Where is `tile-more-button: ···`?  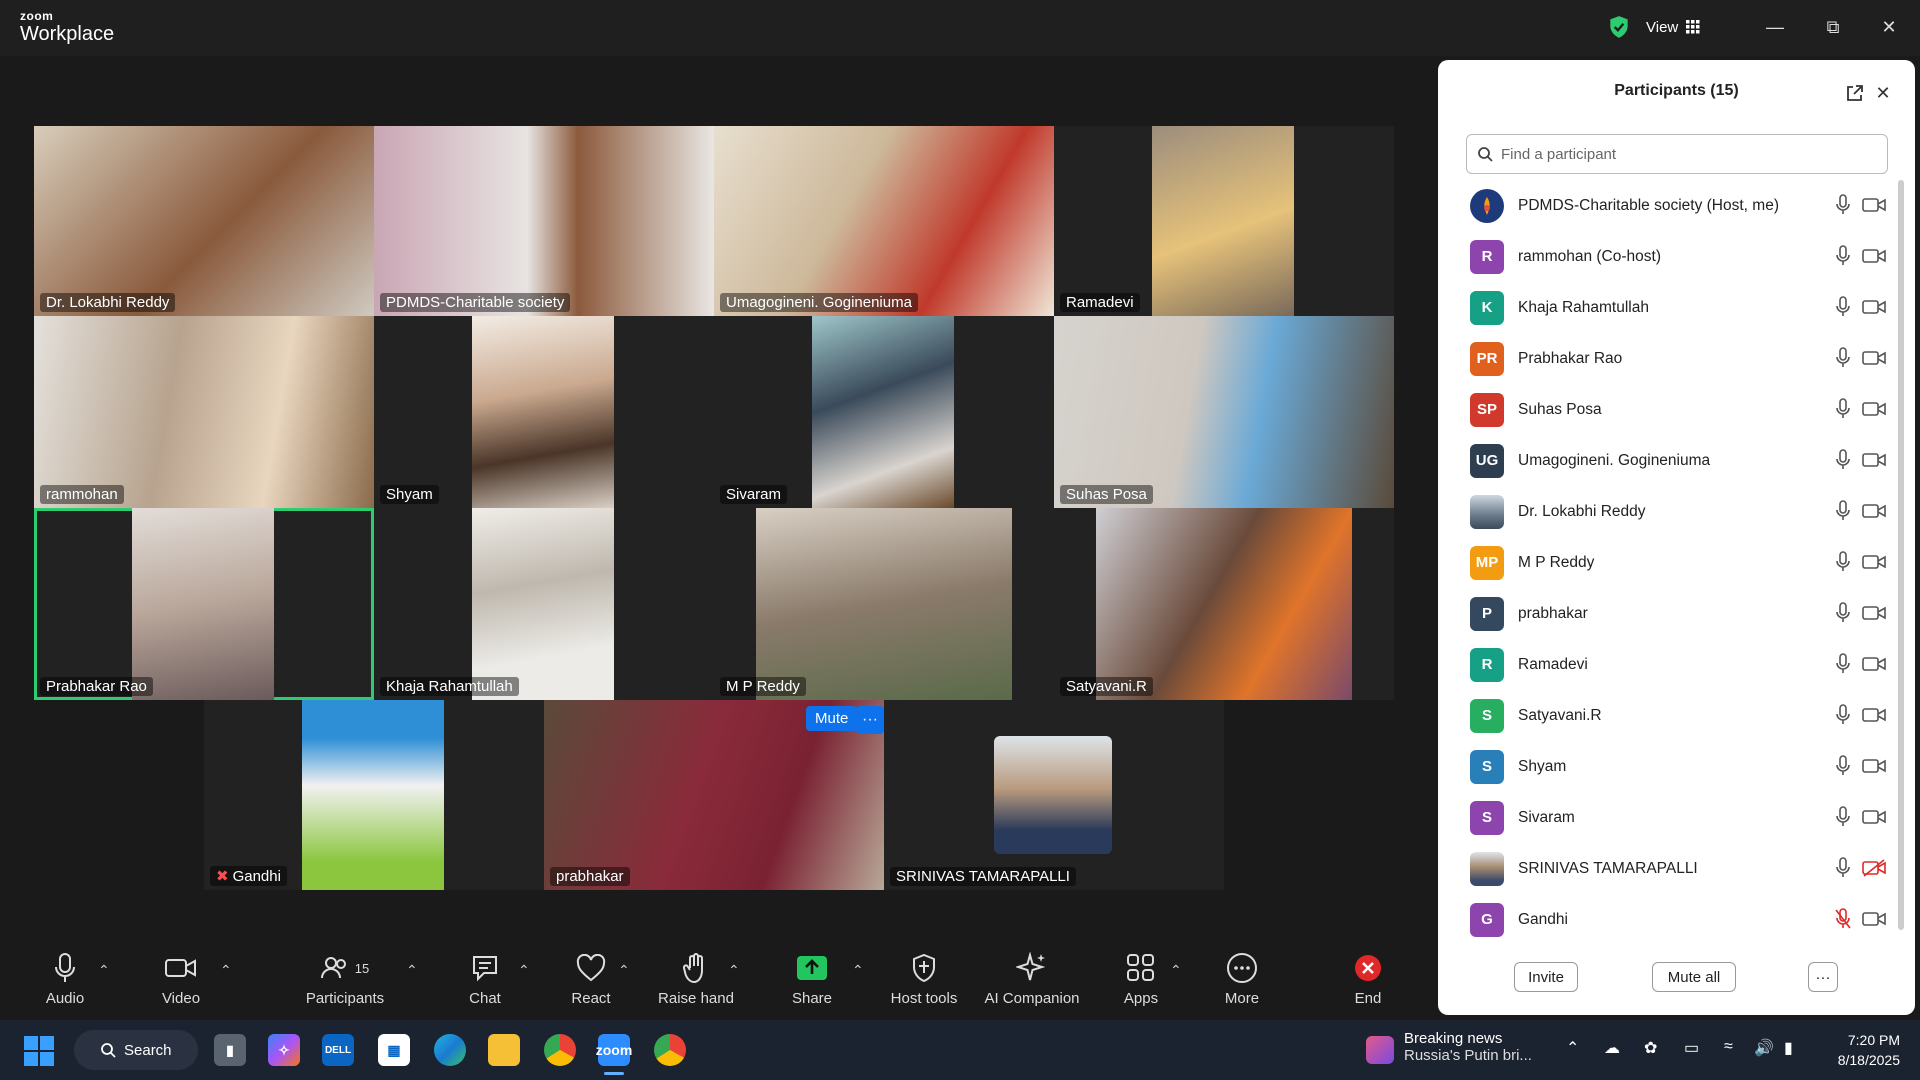 tile-more-button: ··· is located at coordinates (870, 720).